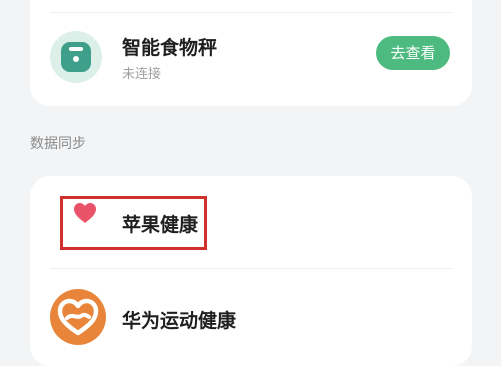 This screenshot has height=366, width=501. Describe the element at coordinates (76, 49) in the screenshot. I see `scale-screen-shape` at that location.